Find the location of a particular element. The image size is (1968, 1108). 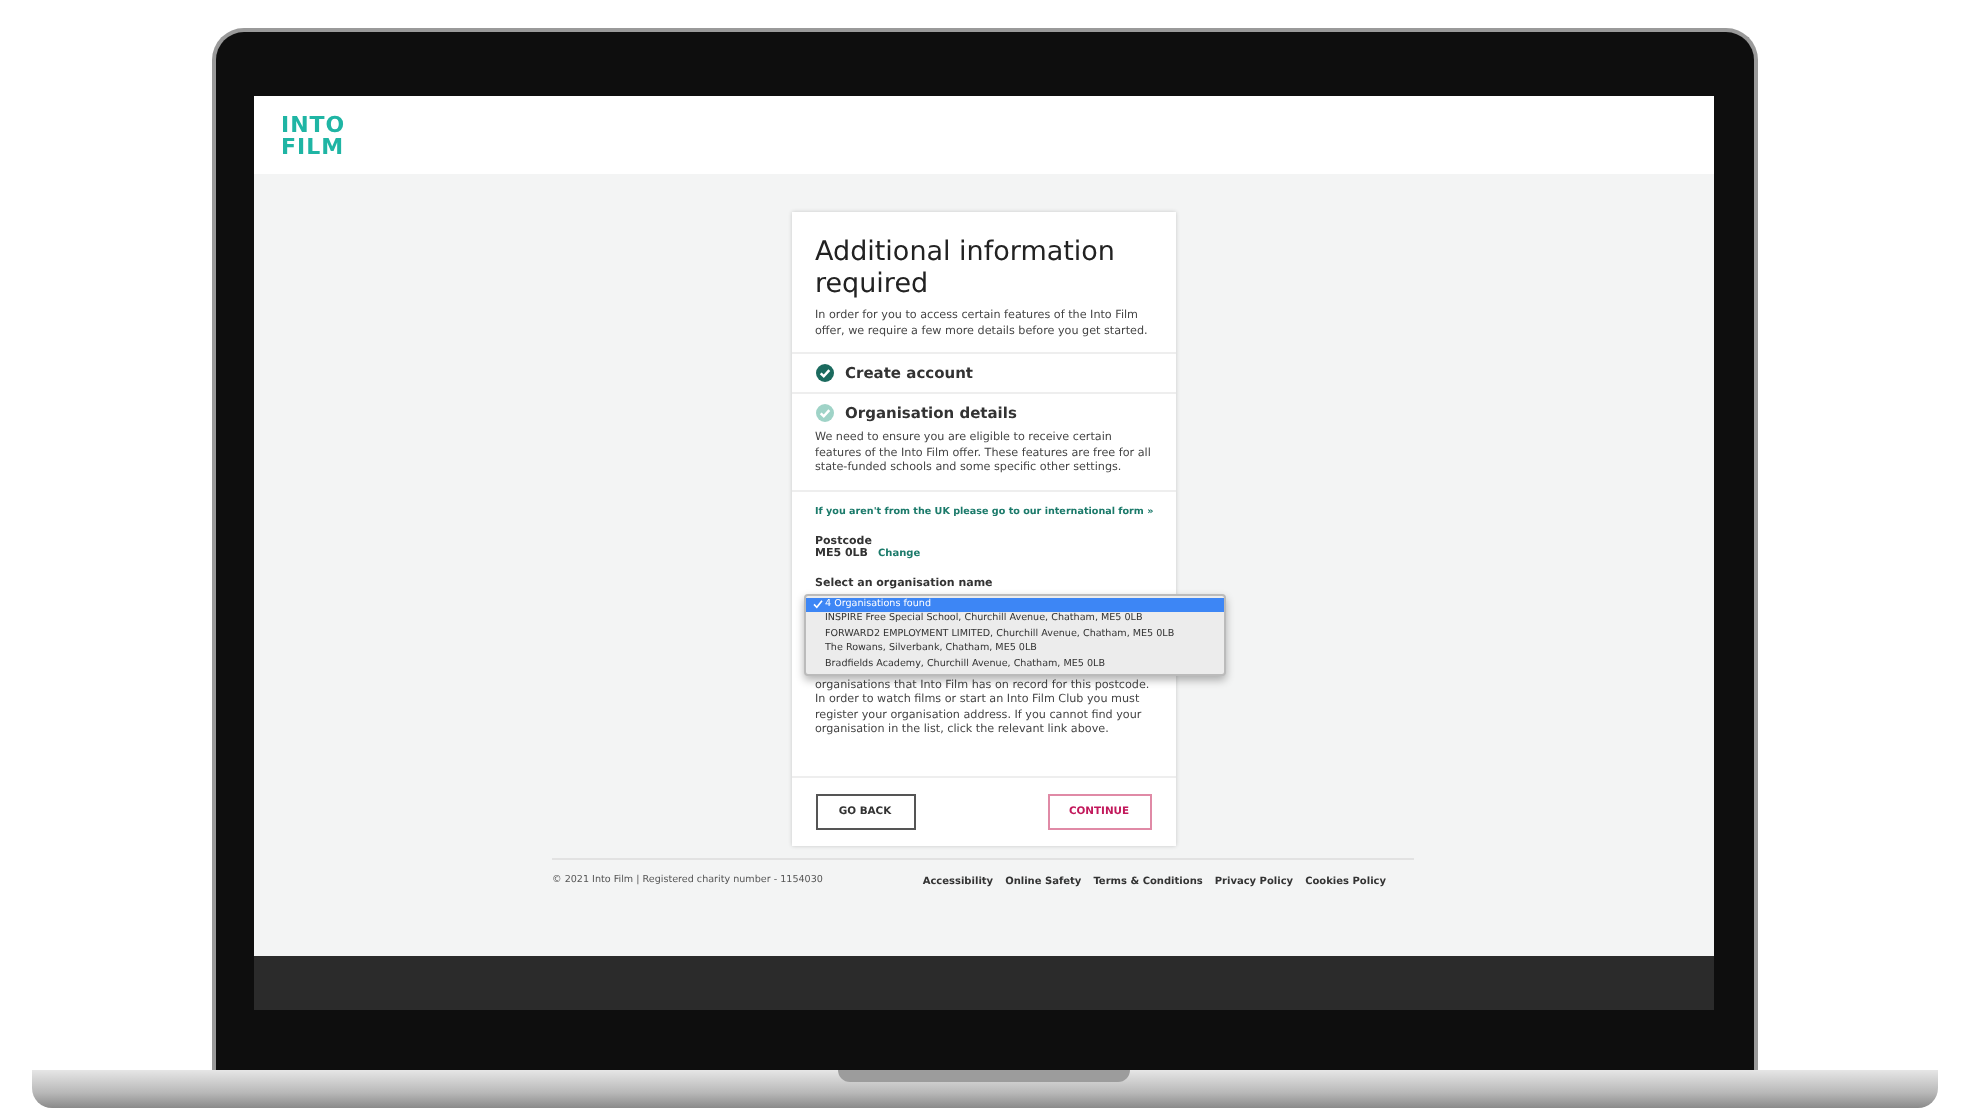

checkmark-icon is located at coordinates (817, 604).